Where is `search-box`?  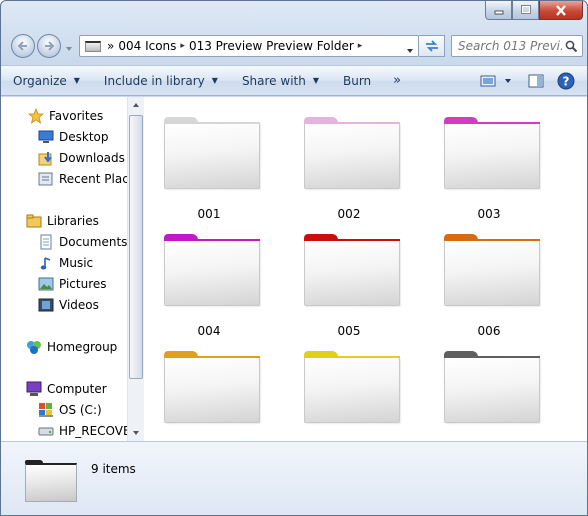 search-box is located at coordinates (517, 46).